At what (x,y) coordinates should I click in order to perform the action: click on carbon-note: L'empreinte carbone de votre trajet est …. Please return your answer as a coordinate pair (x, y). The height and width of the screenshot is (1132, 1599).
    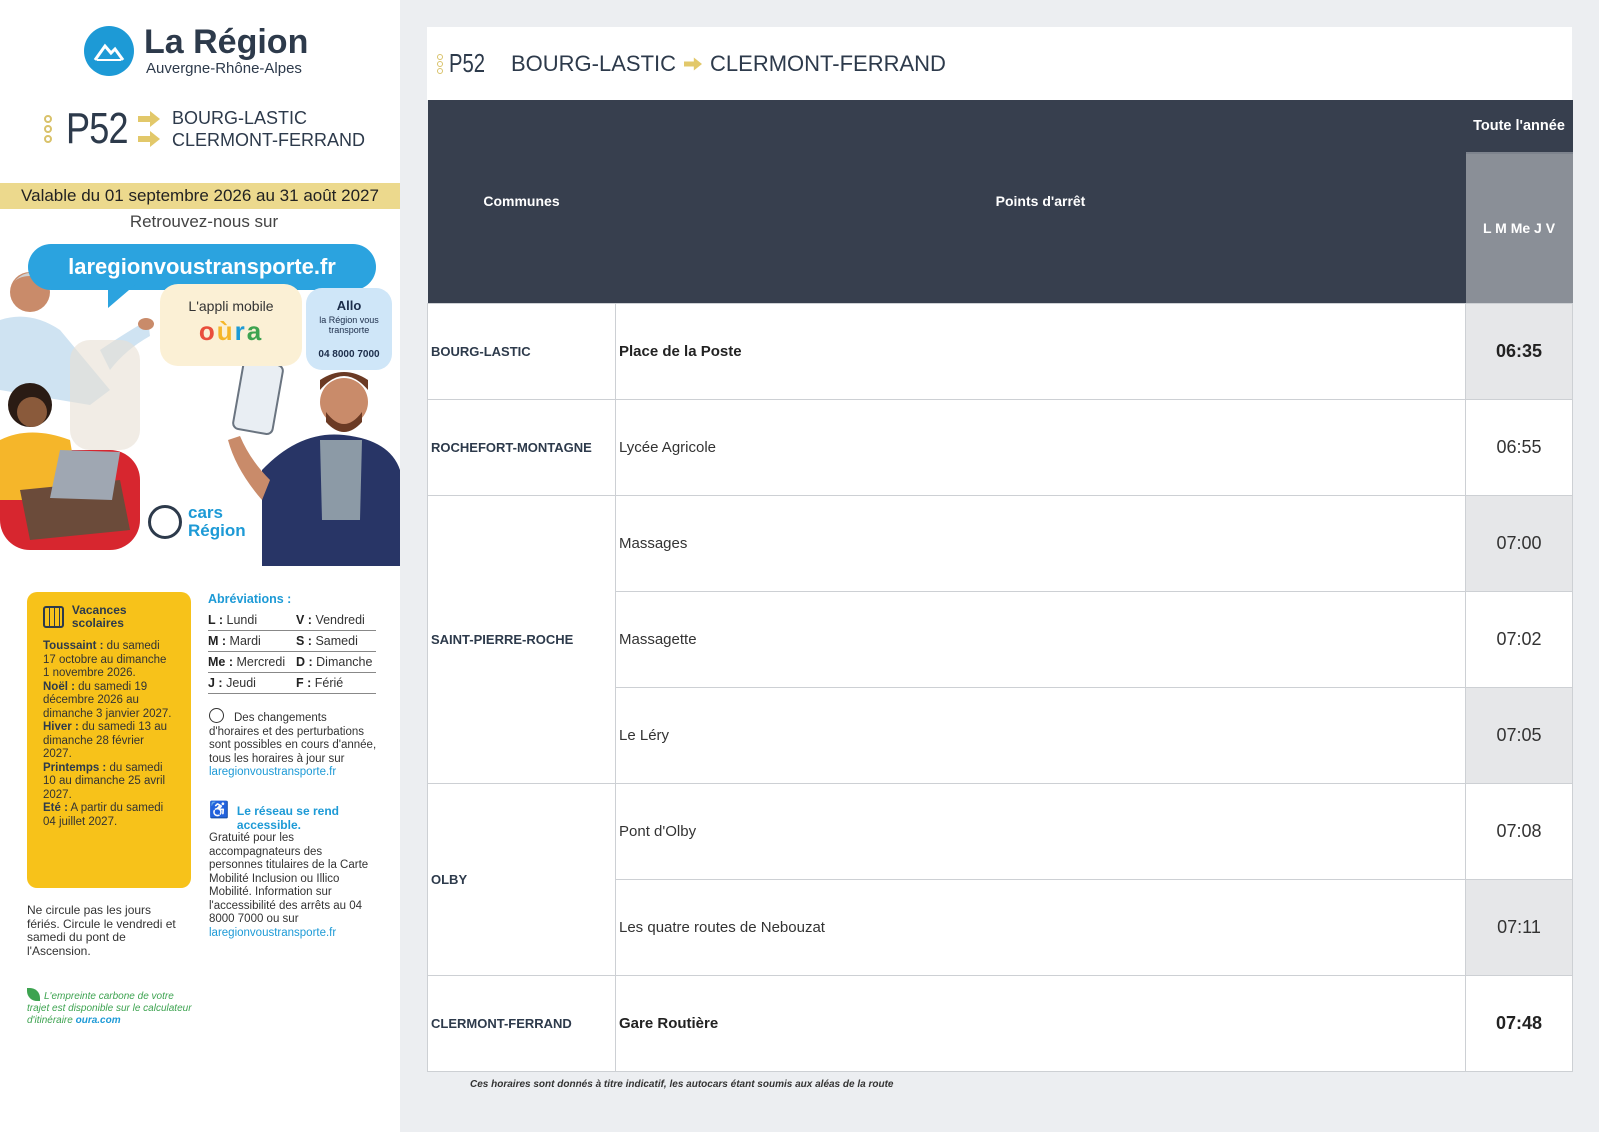
    Looking at the image, I should click on (112, 1007).